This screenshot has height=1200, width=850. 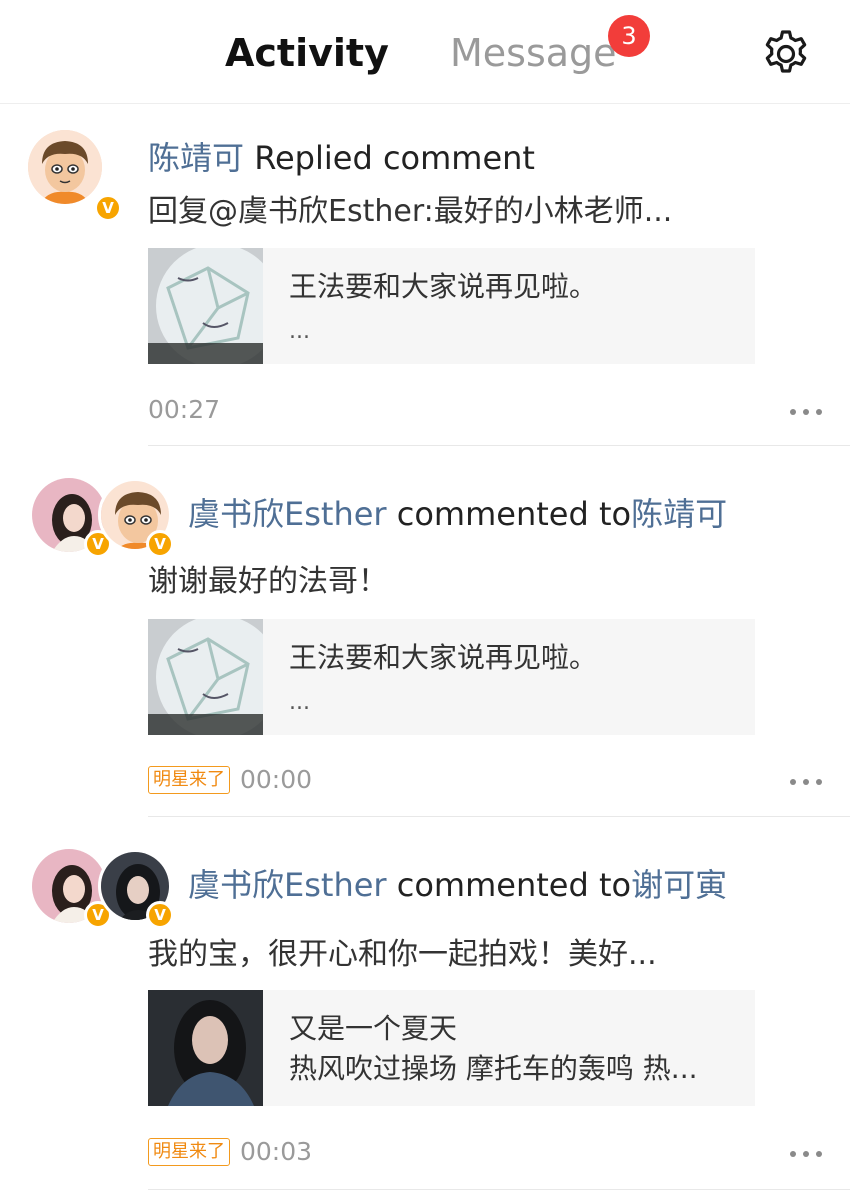 I want to click on target-user-link: 陈靖可, so click(x=679, y=514).